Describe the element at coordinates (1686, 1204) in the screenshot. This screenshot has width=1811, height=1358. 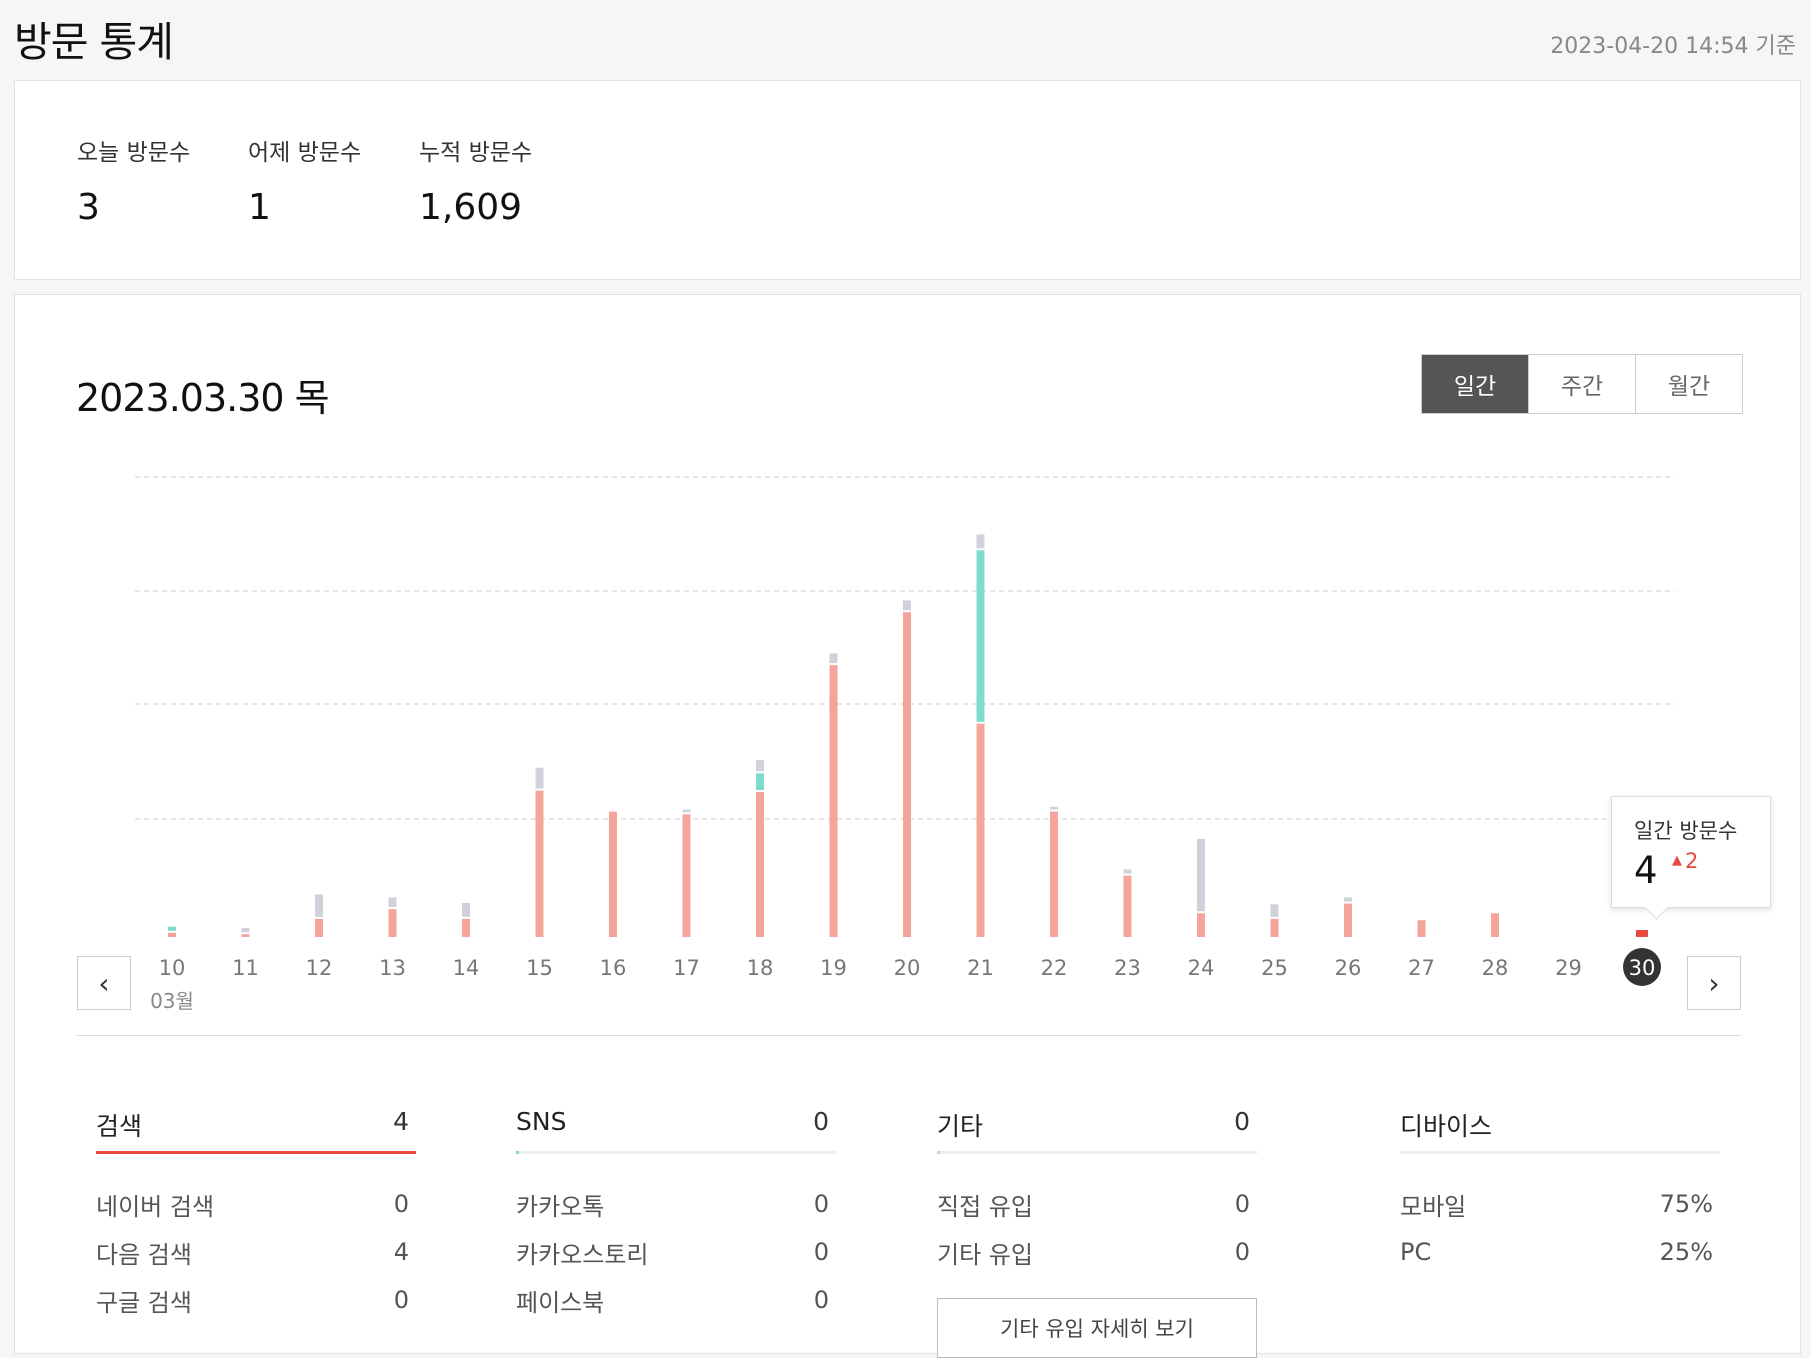
I see `row-value: 75%` at that location.